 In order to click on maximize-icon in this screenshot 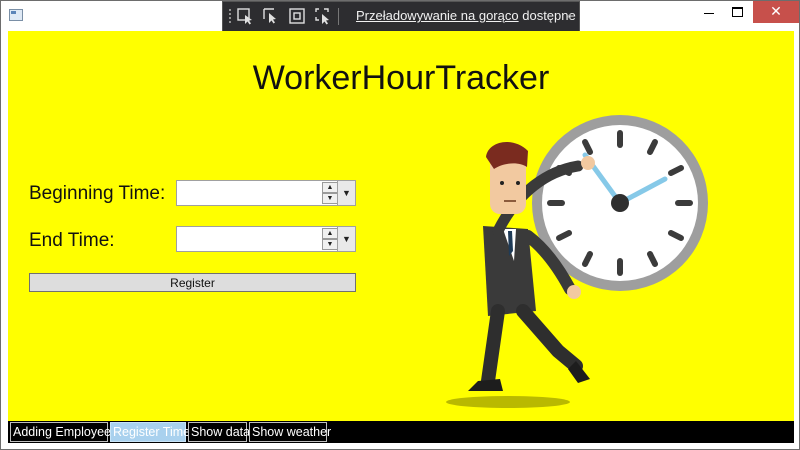, I will do `click(737, 12)`.